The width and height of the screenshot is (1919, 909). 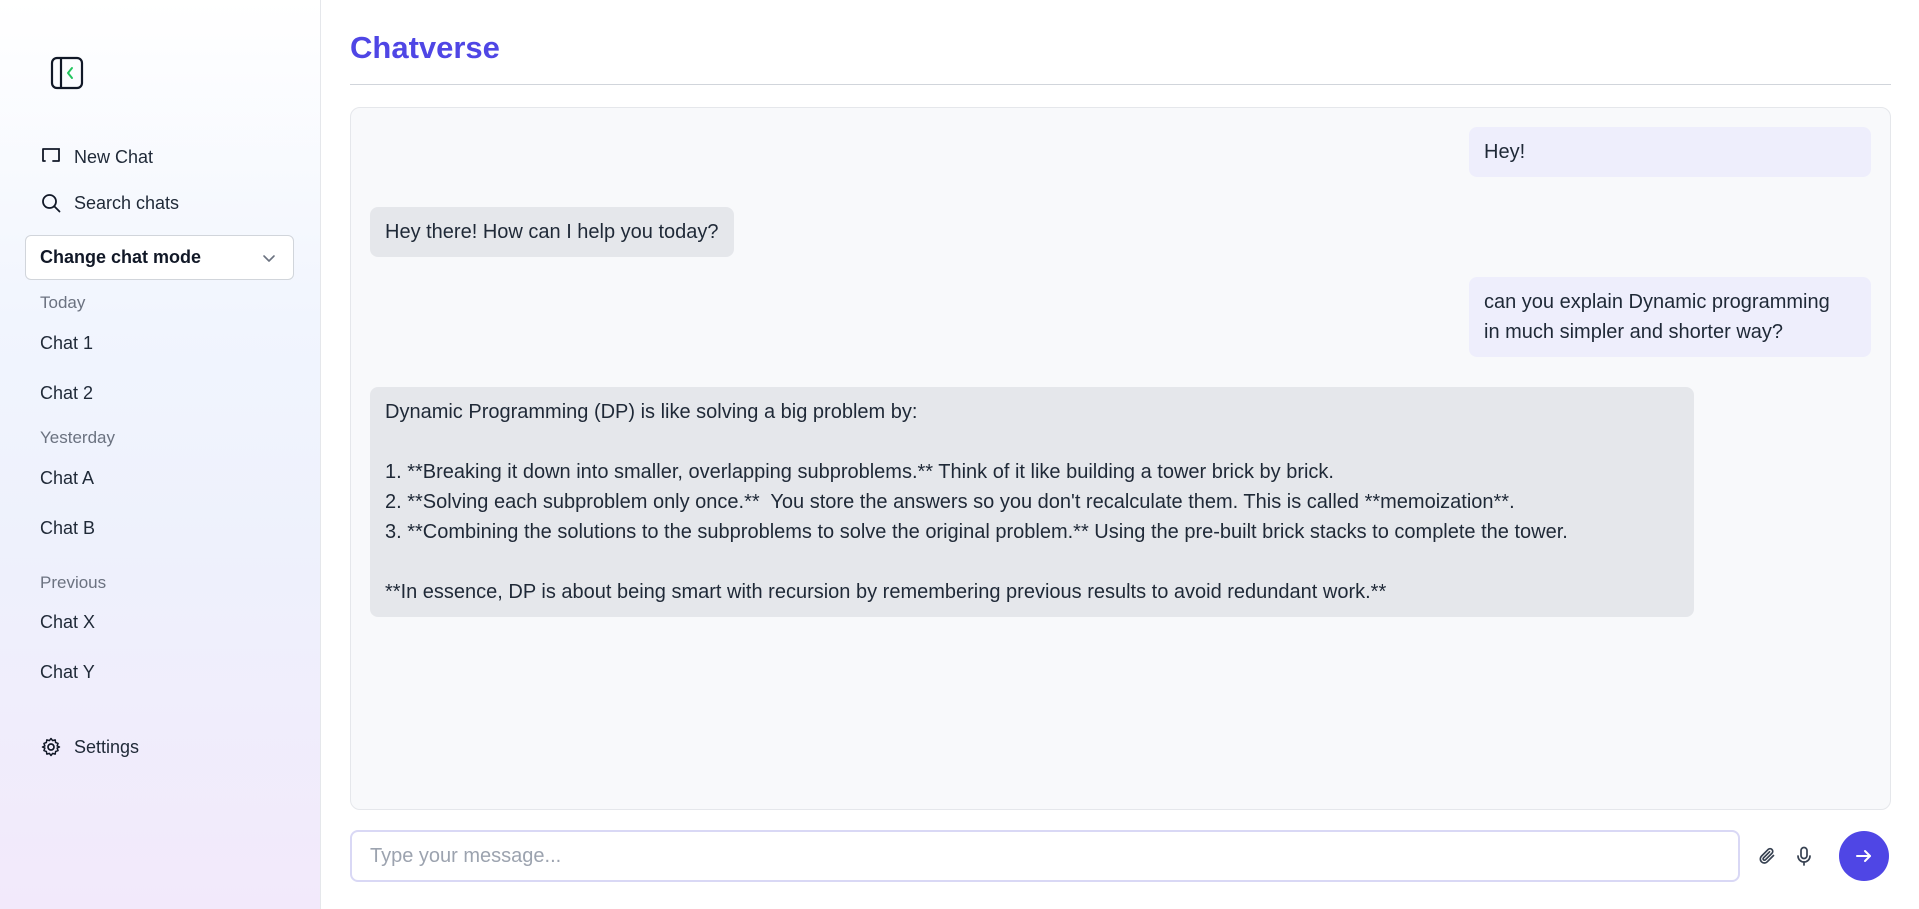 I want to click on search-icon, so click(x=51, y=203).